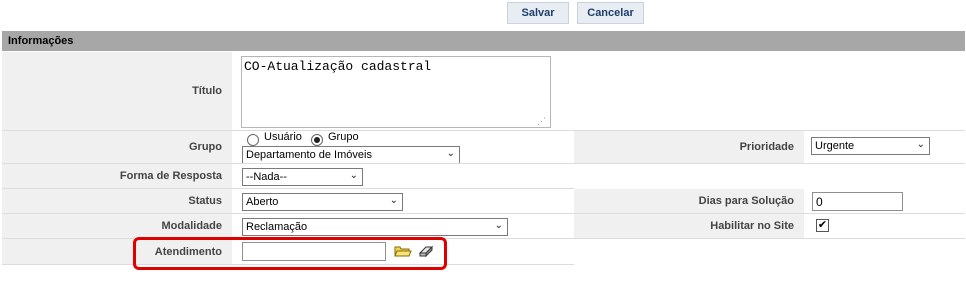 The width and height of the screenshot is (966, 284). I want to click on forma-cell: --Nada-- ⌄, so click(403, 176).